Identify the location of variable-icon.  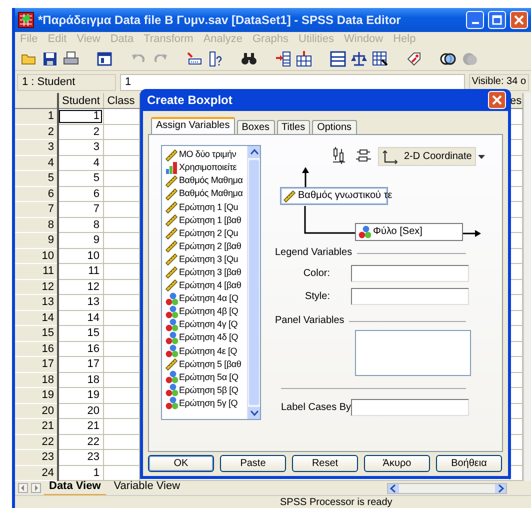
(215, 58).